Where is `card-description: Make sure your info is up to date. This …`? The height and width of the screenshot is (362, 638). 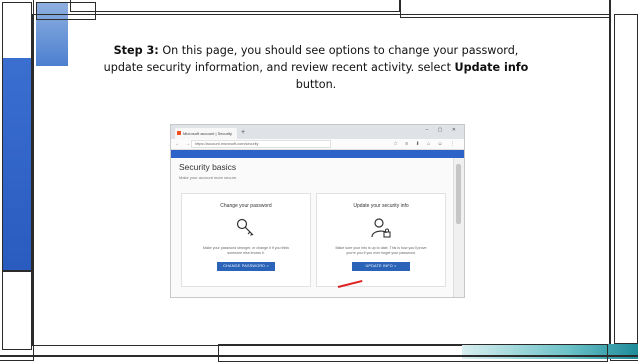 card-description: Make sure your info is up to date. This … is located at coordinates (381, 250).